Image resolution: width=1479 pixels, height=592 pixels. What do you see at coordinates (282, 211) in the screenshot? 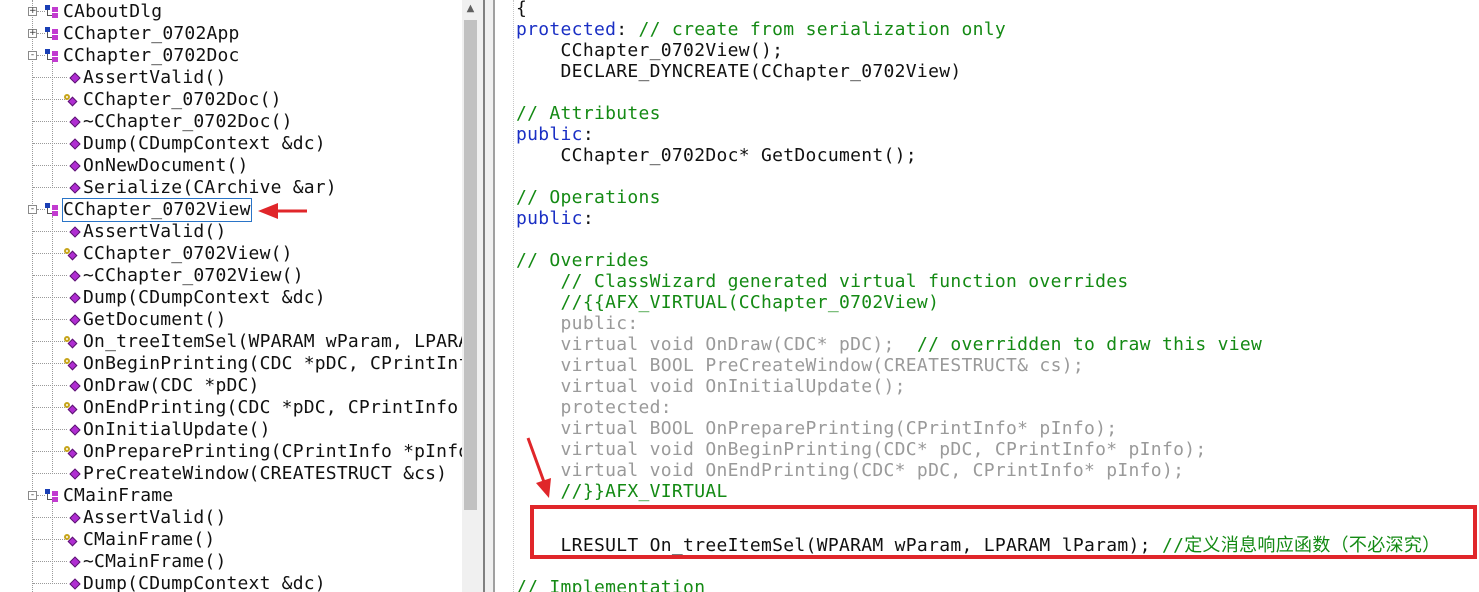
I see `arrow-to-view-class-icon` at bounding box center [282, 211].